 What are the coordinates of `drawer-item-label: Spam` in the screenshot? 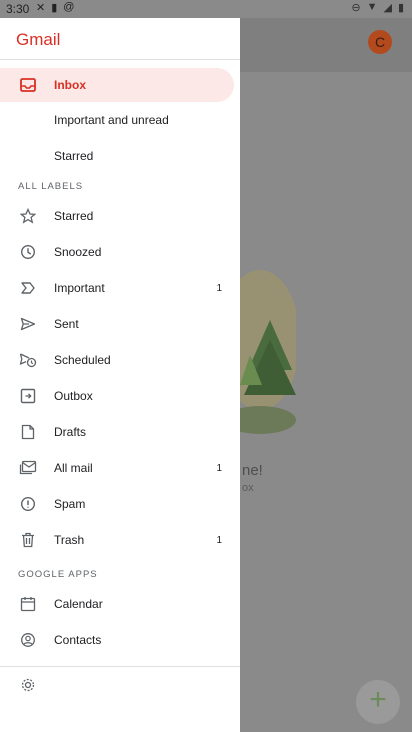 It's located at (70, 504).